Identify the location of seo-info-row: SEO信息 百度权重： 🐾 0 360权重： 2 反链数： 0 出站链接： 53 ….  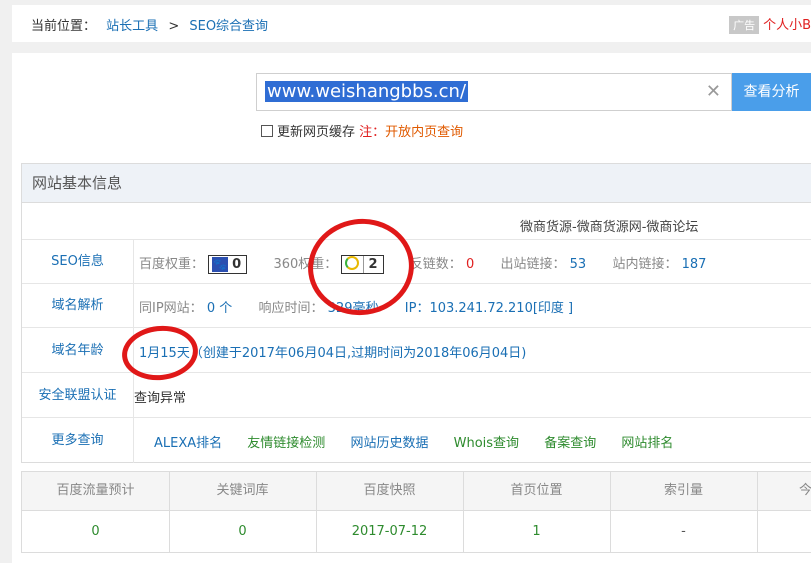
(416, 261).